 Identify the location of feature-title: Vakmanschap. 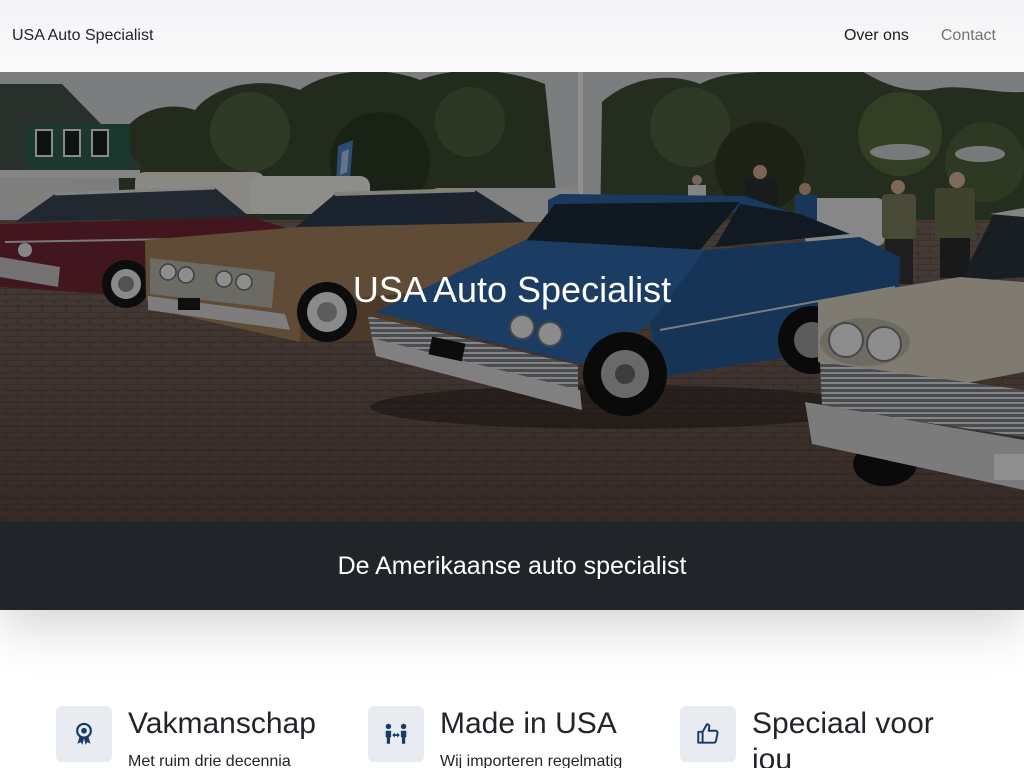
(222, 723).